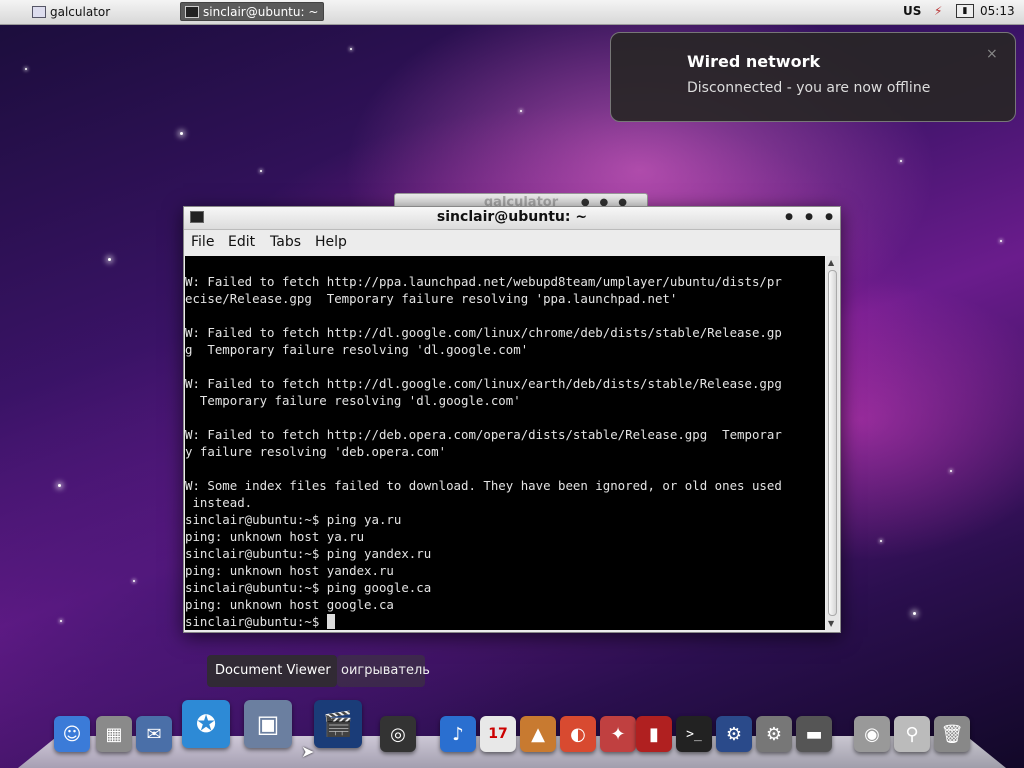 The width and height of the screenshot is (1024, 768). Describe the element at coordinates (289, 570) in the screenshot. I see `terminal-line: ping: unknown host yandex.ru` at that location.